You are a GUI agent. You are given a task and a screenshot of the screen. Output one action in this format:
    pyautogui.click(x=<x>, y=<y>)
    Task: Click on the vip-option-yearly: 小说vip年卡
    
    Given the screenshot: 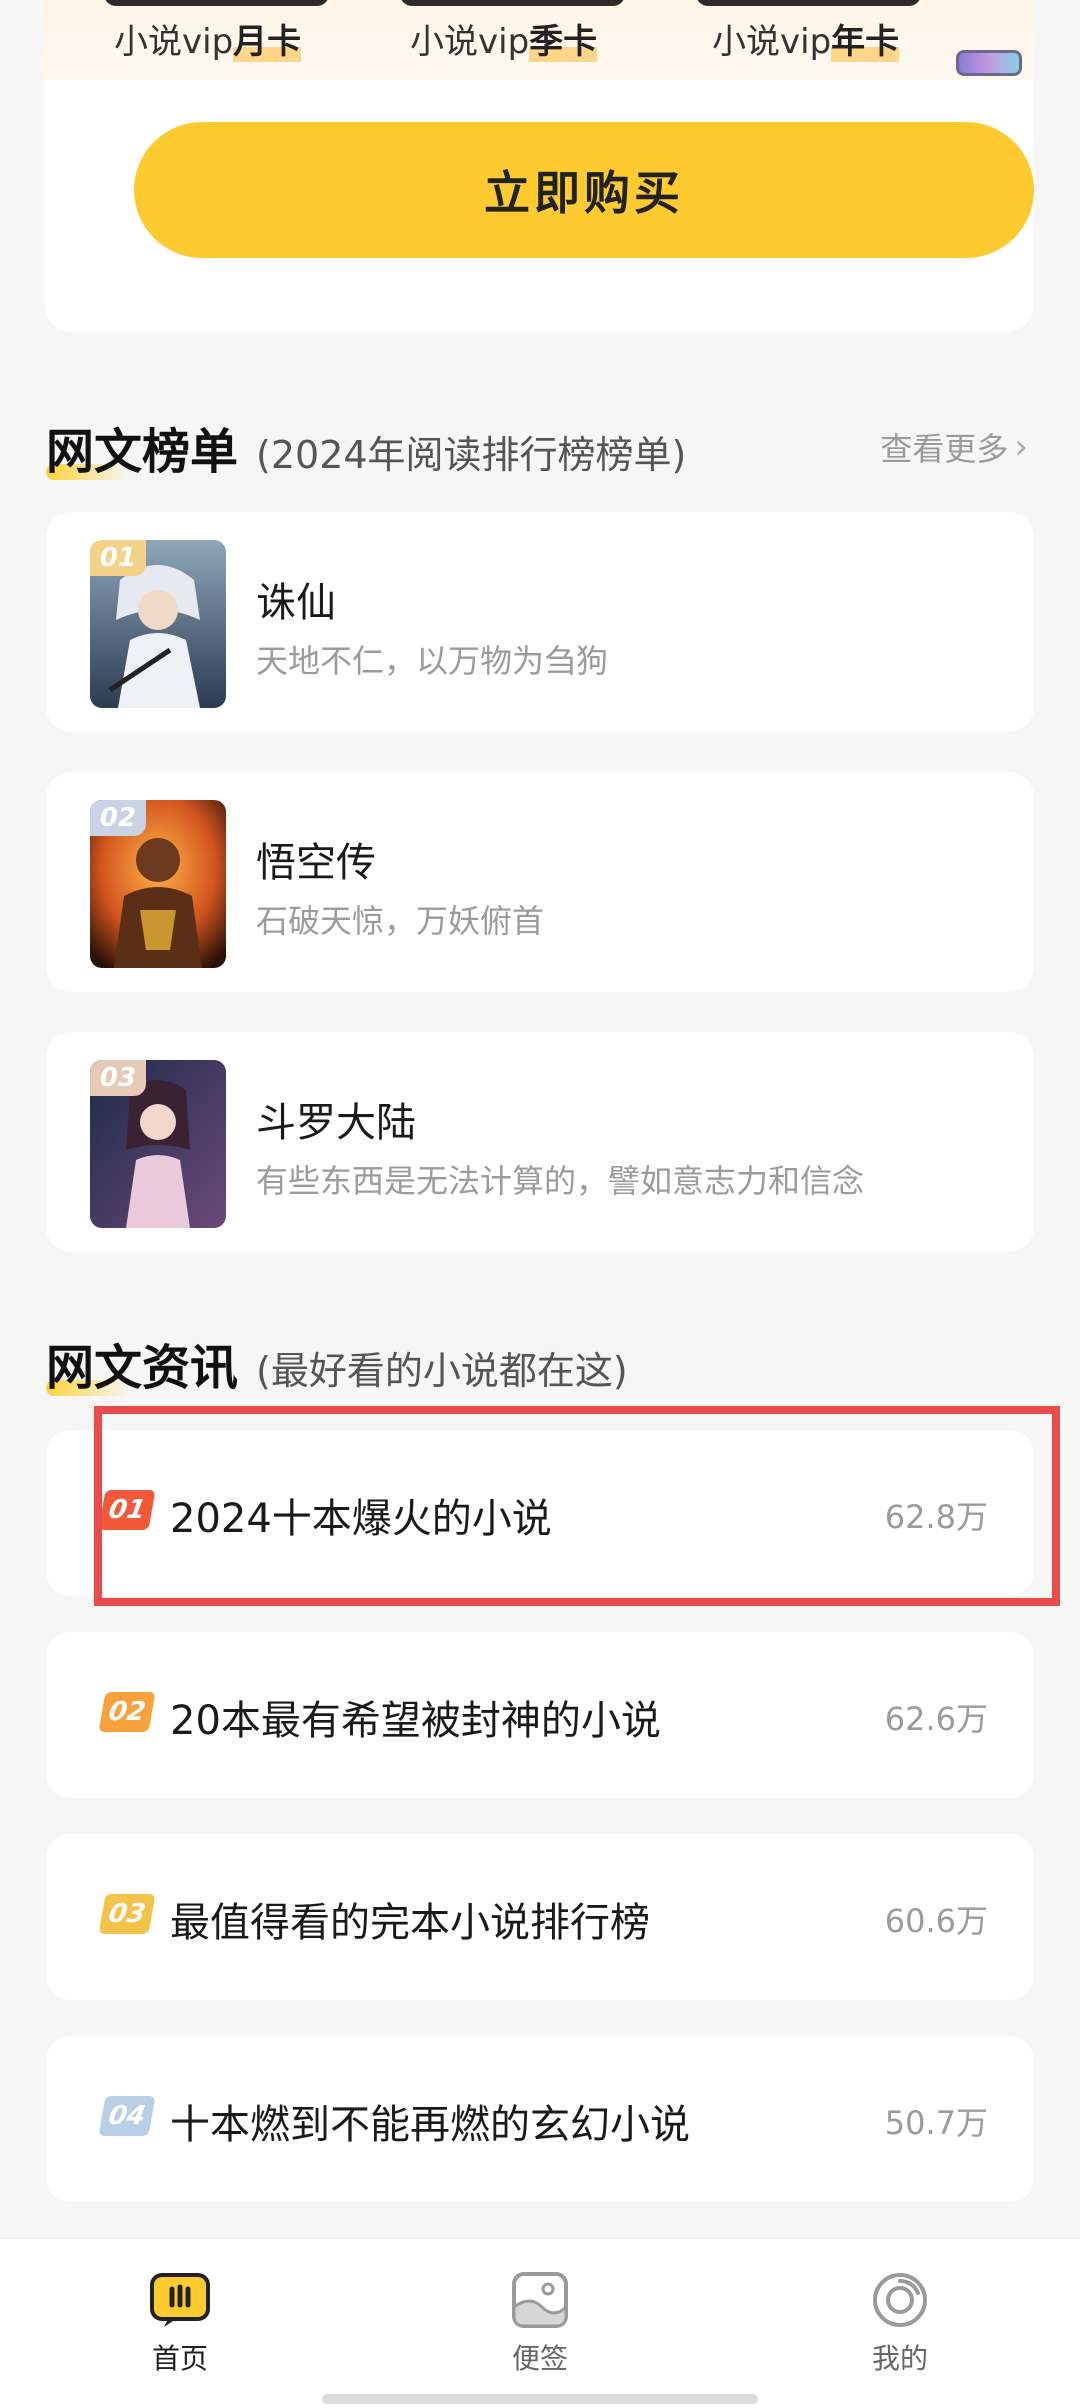 What is the action you would take?
    pyautogui.click(x=806, y=38)
    